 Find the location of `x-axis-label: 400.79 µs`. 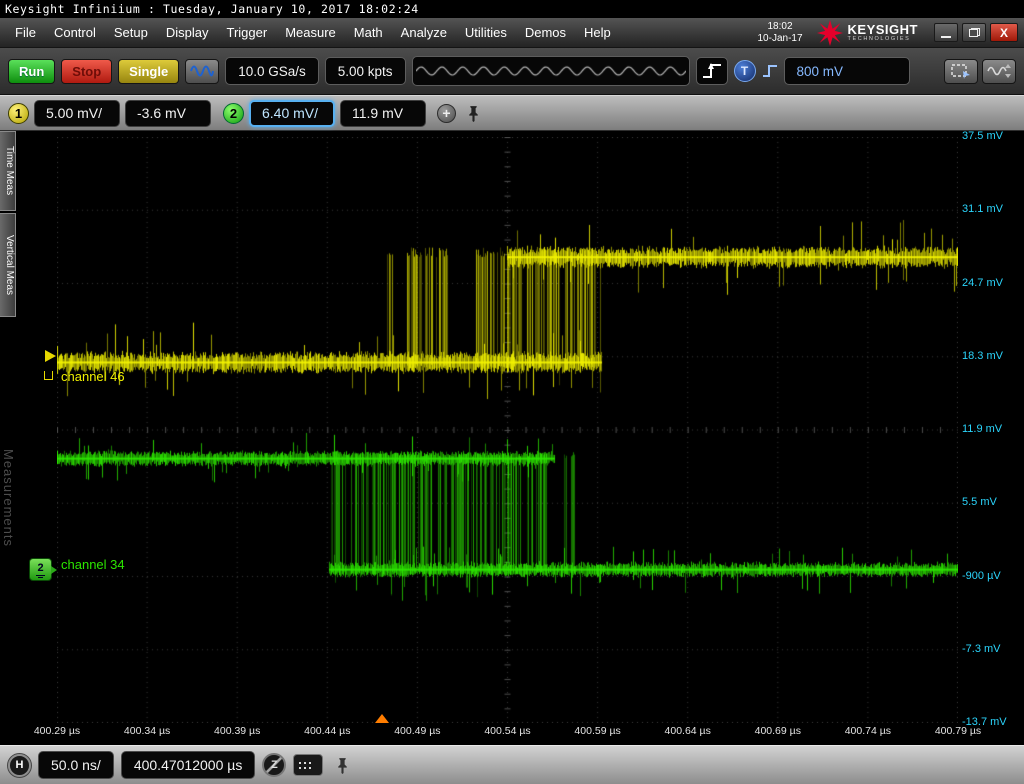

x-axis-label: 400.79 µs is located at coordinates (958, 731).